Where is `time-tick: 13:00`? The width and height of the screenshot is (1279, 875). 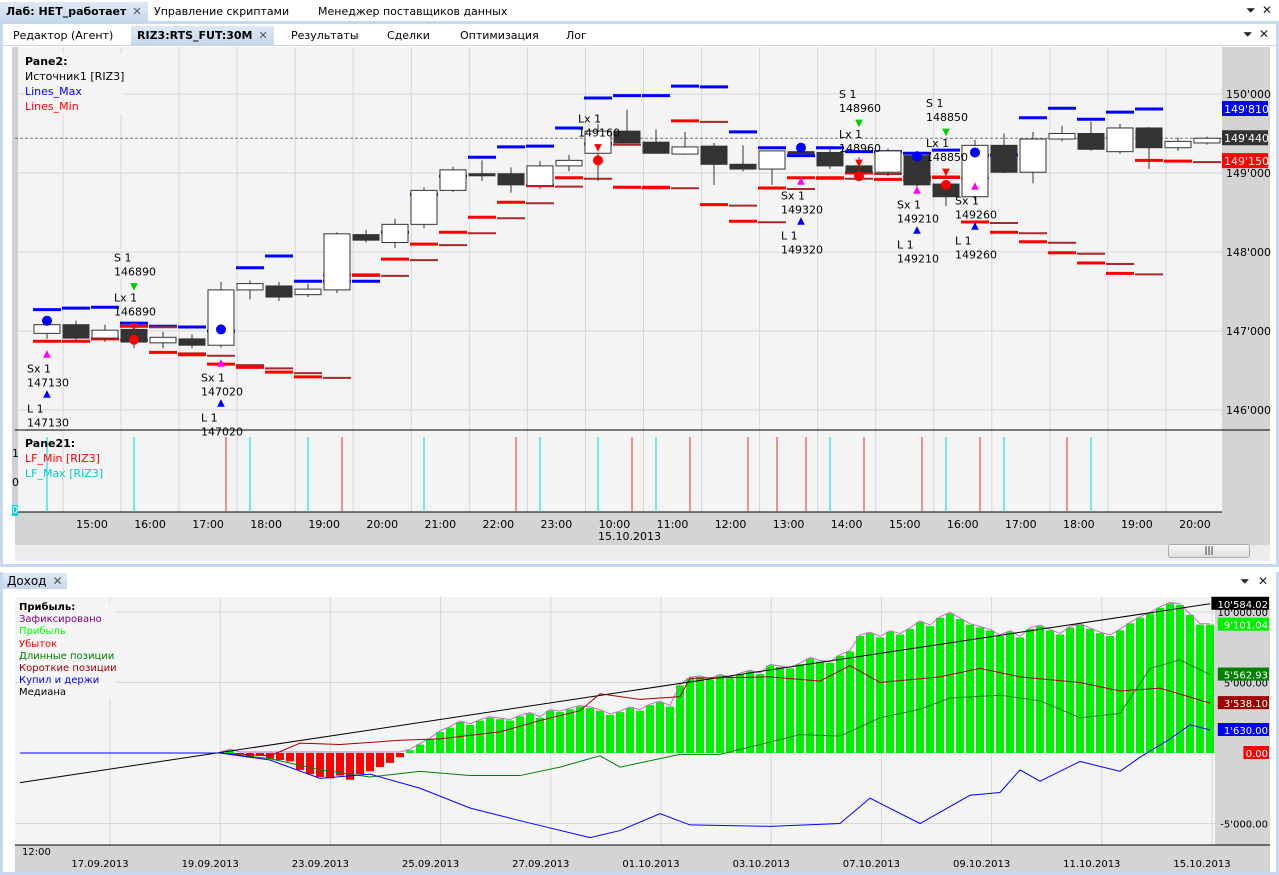
time-tick: 13:00 is located at coordinates (789, 524).